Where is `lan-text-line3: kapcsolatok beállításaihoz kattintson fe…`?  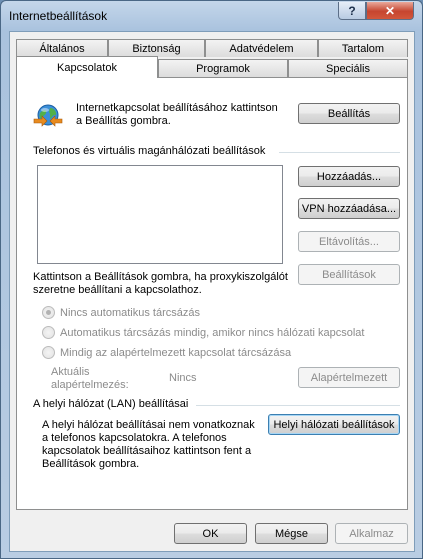 lan-text-line3: kapcsolatok beállításaihoz kattintson fe… is located at coordinates (147, 451).